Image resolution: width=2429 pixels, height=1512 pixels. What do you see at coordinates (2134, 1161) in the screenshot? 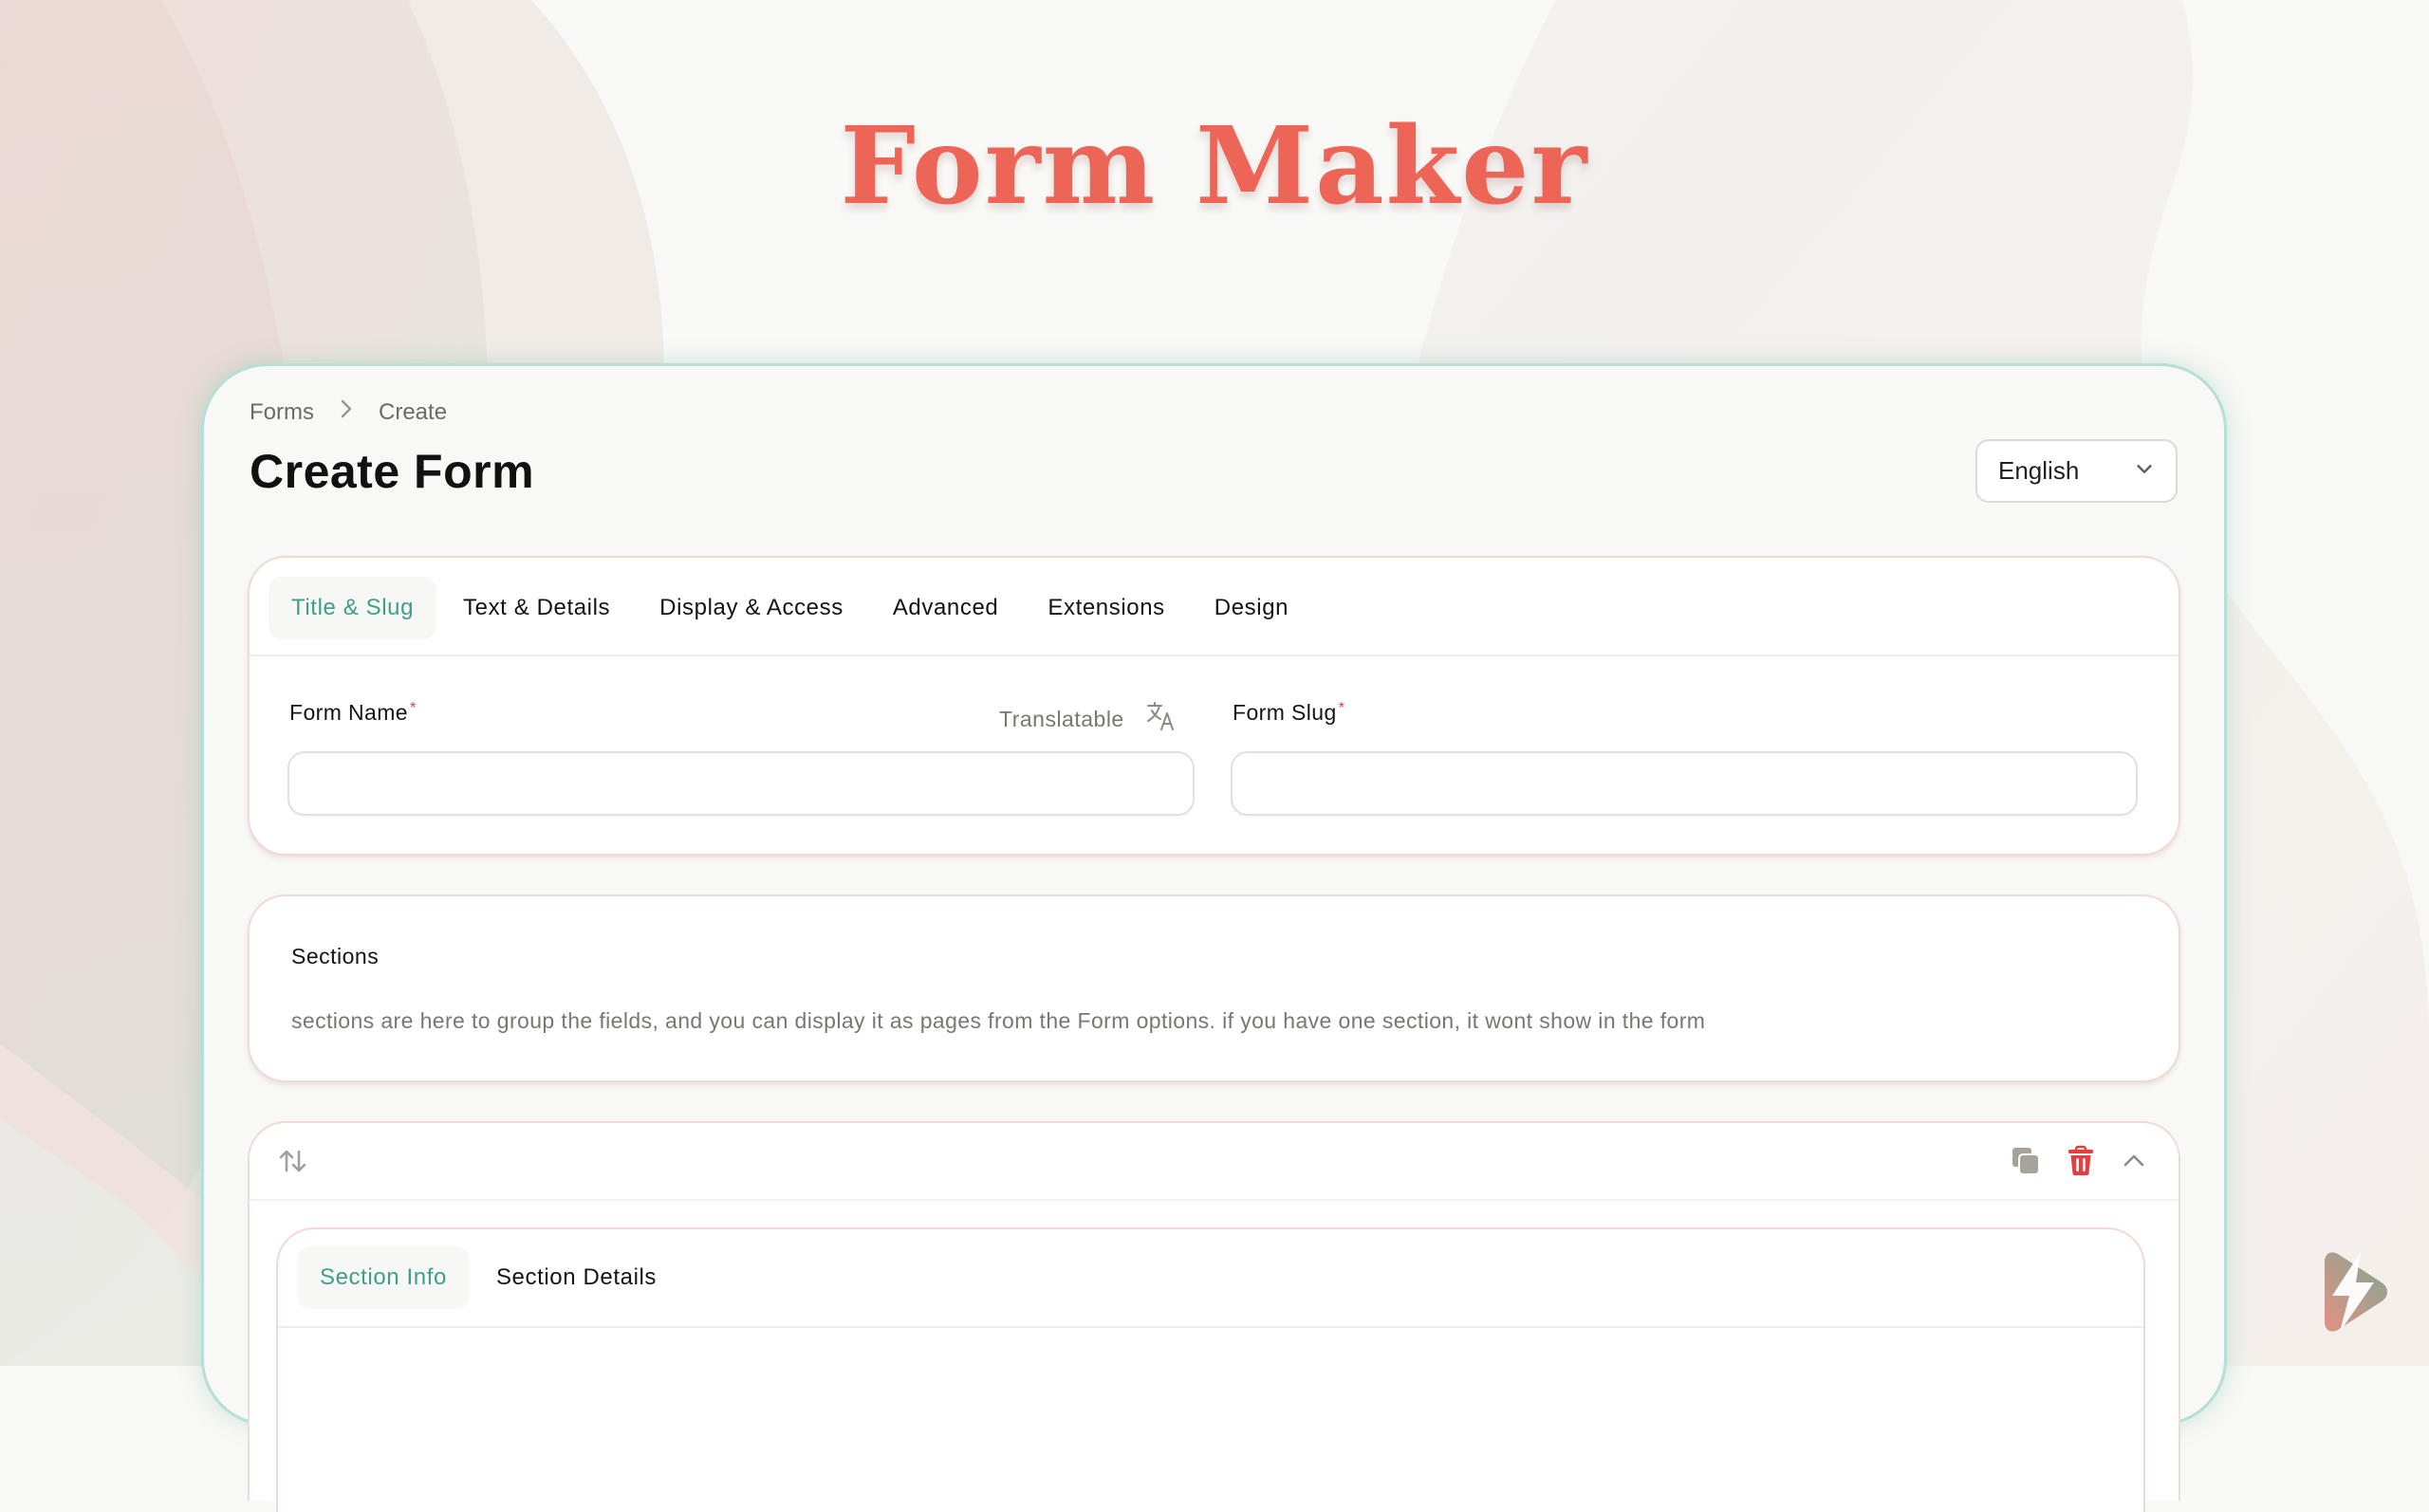
I see `chevron-up-icon` at bounding box center [2134, 1161].